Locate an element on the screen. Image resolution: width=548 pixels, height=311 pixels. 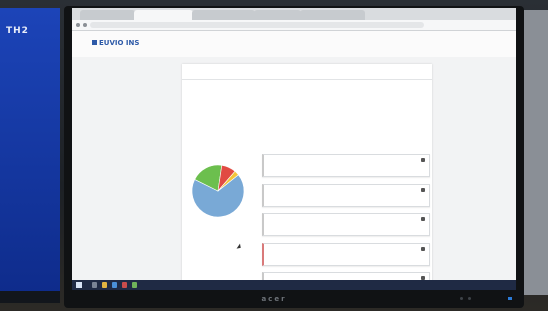
left-monitor: TH2 is located at coordinates (30, 155).